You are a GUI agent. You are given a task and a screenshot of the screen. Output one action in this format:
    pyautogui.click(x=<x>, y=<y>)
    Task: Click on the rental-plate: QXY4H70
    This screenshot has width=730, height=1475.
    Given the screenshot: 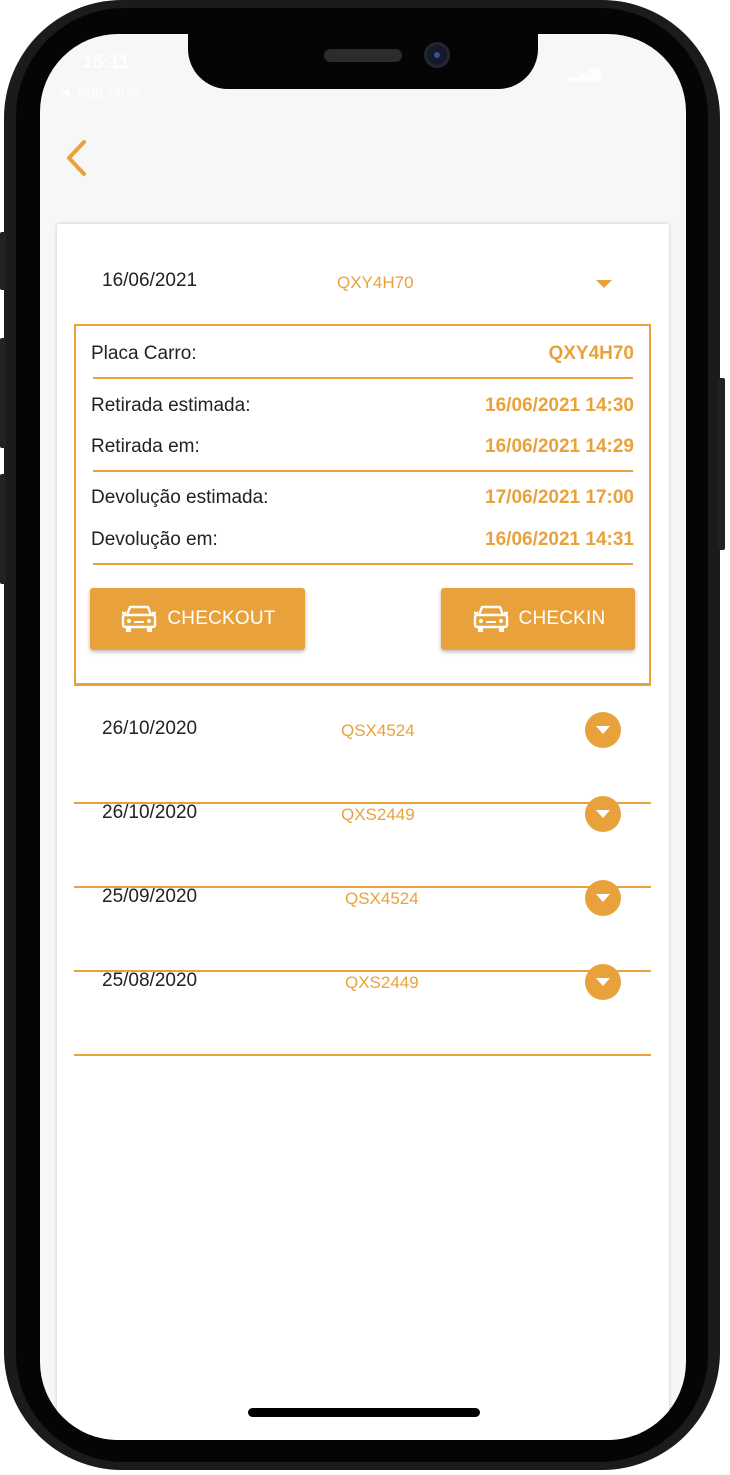 What is the action you would take?
    pyautogui.click(x=375, y=282)
    